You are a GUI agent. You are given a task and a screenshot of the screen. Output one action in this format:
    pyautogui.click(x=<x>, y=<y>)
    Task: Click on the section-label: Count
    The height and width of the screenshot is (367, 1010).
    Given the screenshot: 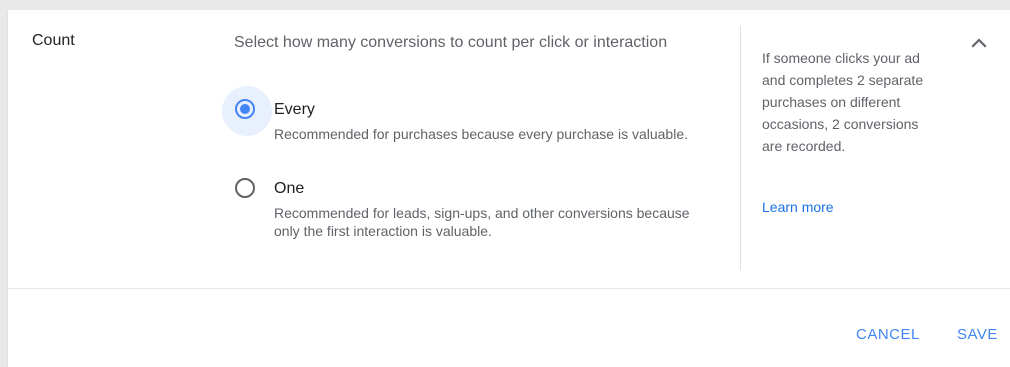 What is the action you would take?
    pyautogui.click(x=53, y=40)
    